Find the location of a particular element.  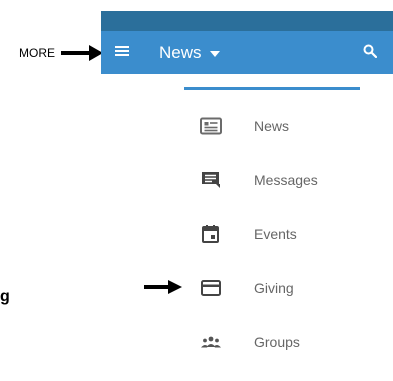

more-annotation-arrow is located at coordinates (82, 53).